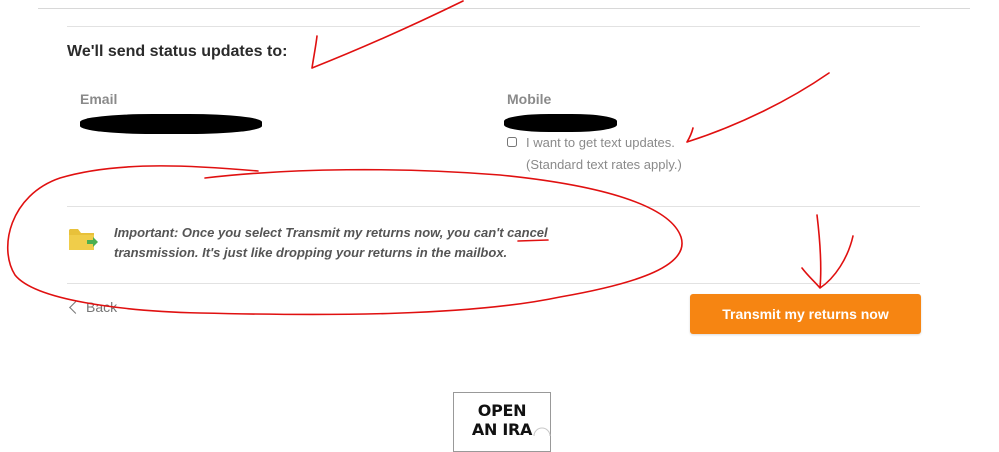  Describe the element at coordinates (502, 429) in the screenshot. I see `ad-line-2: AN IRA` at that location.